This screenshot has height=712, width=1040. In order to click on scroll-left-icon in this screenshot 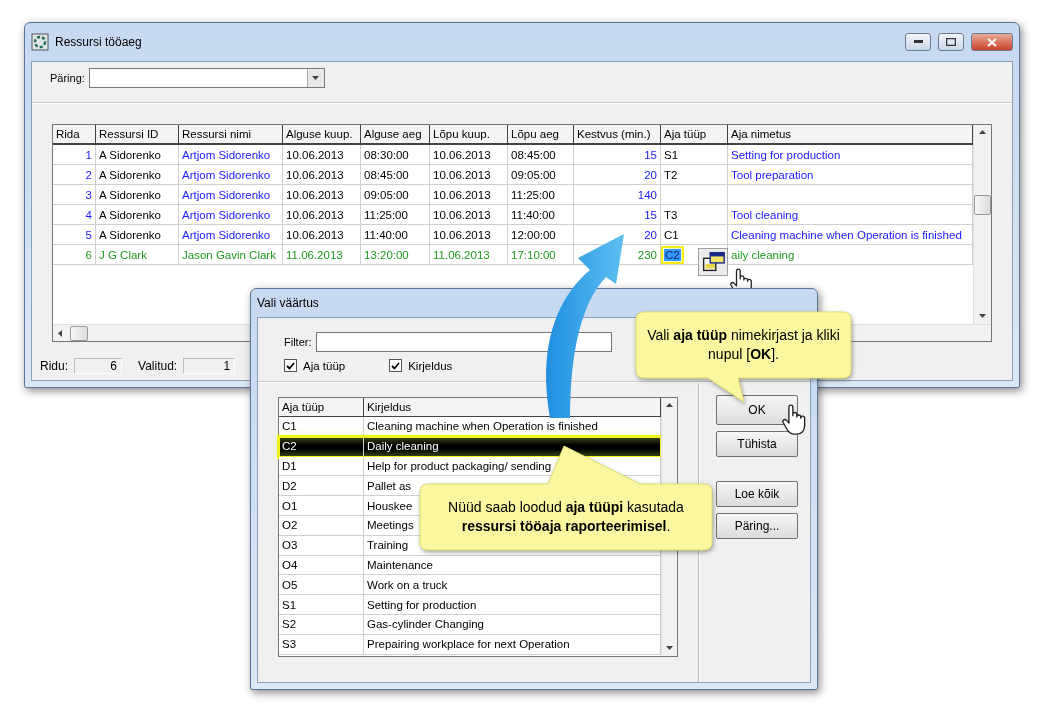, I will do `click(60, 333)`.